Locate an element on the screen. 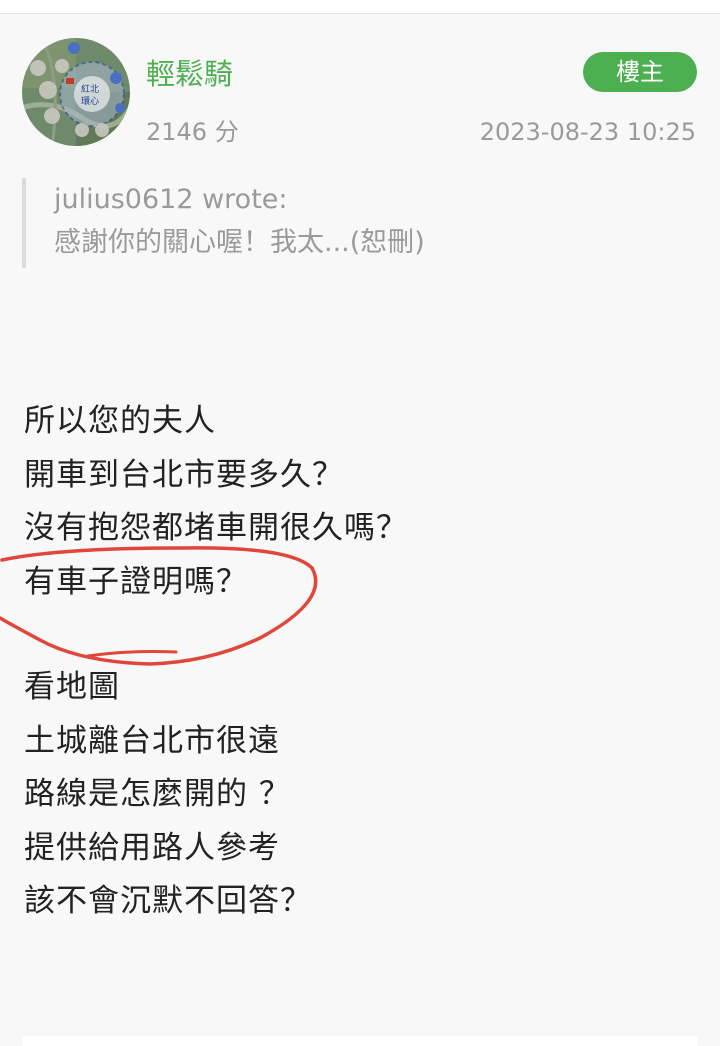 Image resolution: width=720 pixels, height=1046 pixels. content-line: 有車子證明嗎？ is located at coordinates (136, 581).